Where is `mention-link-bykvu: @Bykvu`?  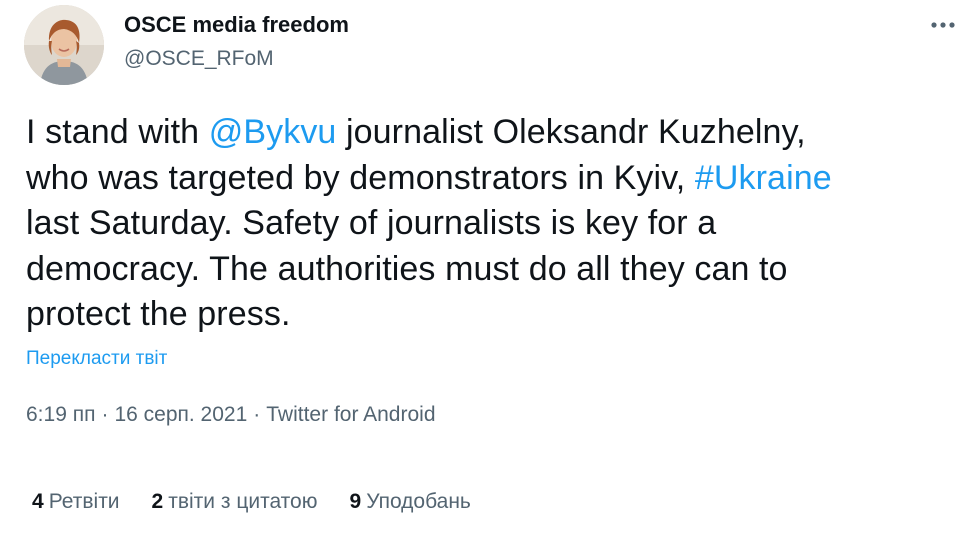
mention-link-bykvu: @Bykvu is located at coordinates (273, 132).